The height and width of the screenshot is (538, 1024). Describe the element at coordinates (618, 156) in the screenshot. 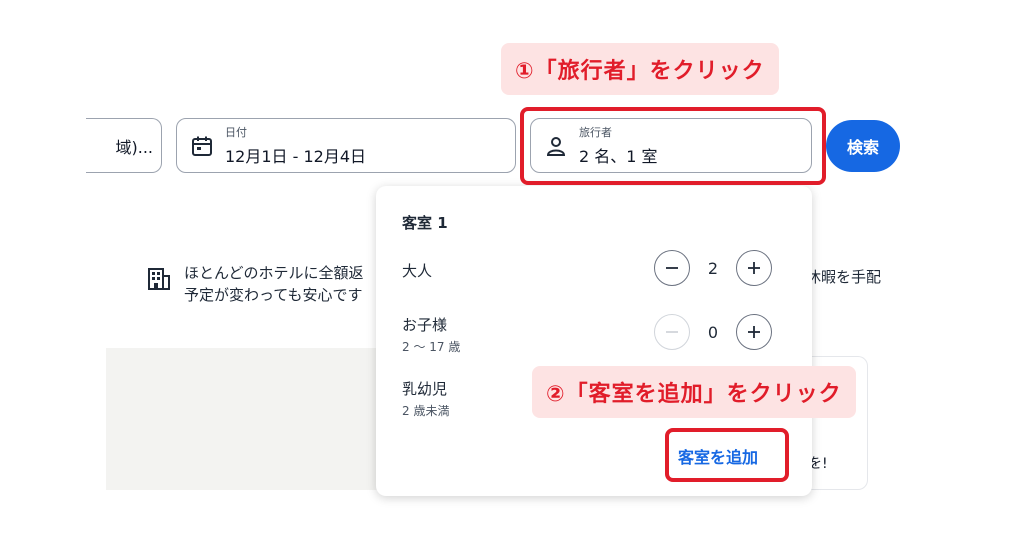

I see `travelers-value: 2 名、1 室` at that location.